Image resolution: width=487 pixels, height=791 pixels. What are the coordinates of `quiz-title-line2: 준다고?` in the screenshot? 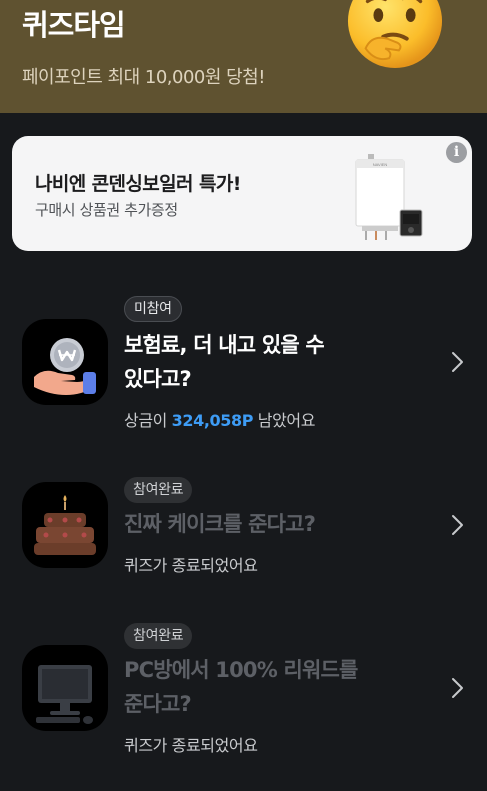 It's located at (158, 704).